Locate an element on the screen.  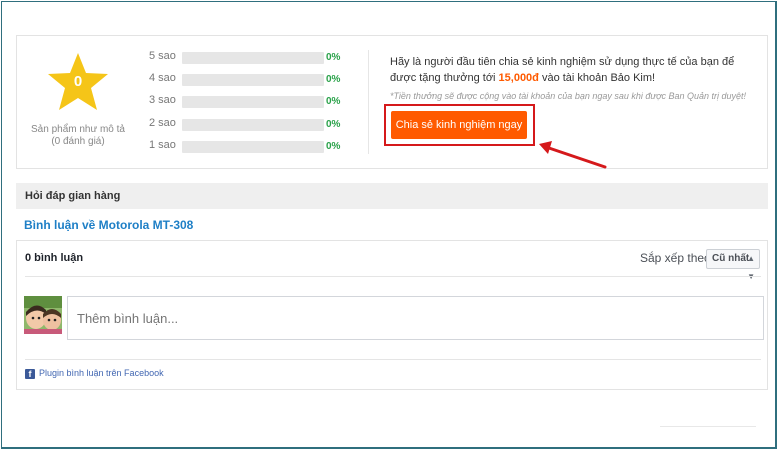
rating-score: 0 is located at coordinates (78, 81).